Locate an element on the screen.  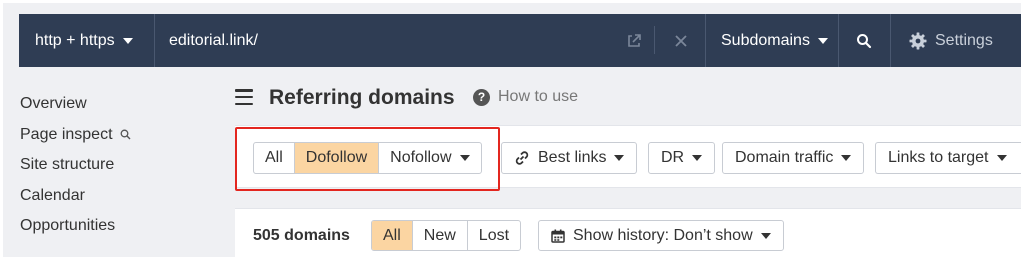
show-history-dropdown: Show history: Don’t show is located at coordinates (661, 235).